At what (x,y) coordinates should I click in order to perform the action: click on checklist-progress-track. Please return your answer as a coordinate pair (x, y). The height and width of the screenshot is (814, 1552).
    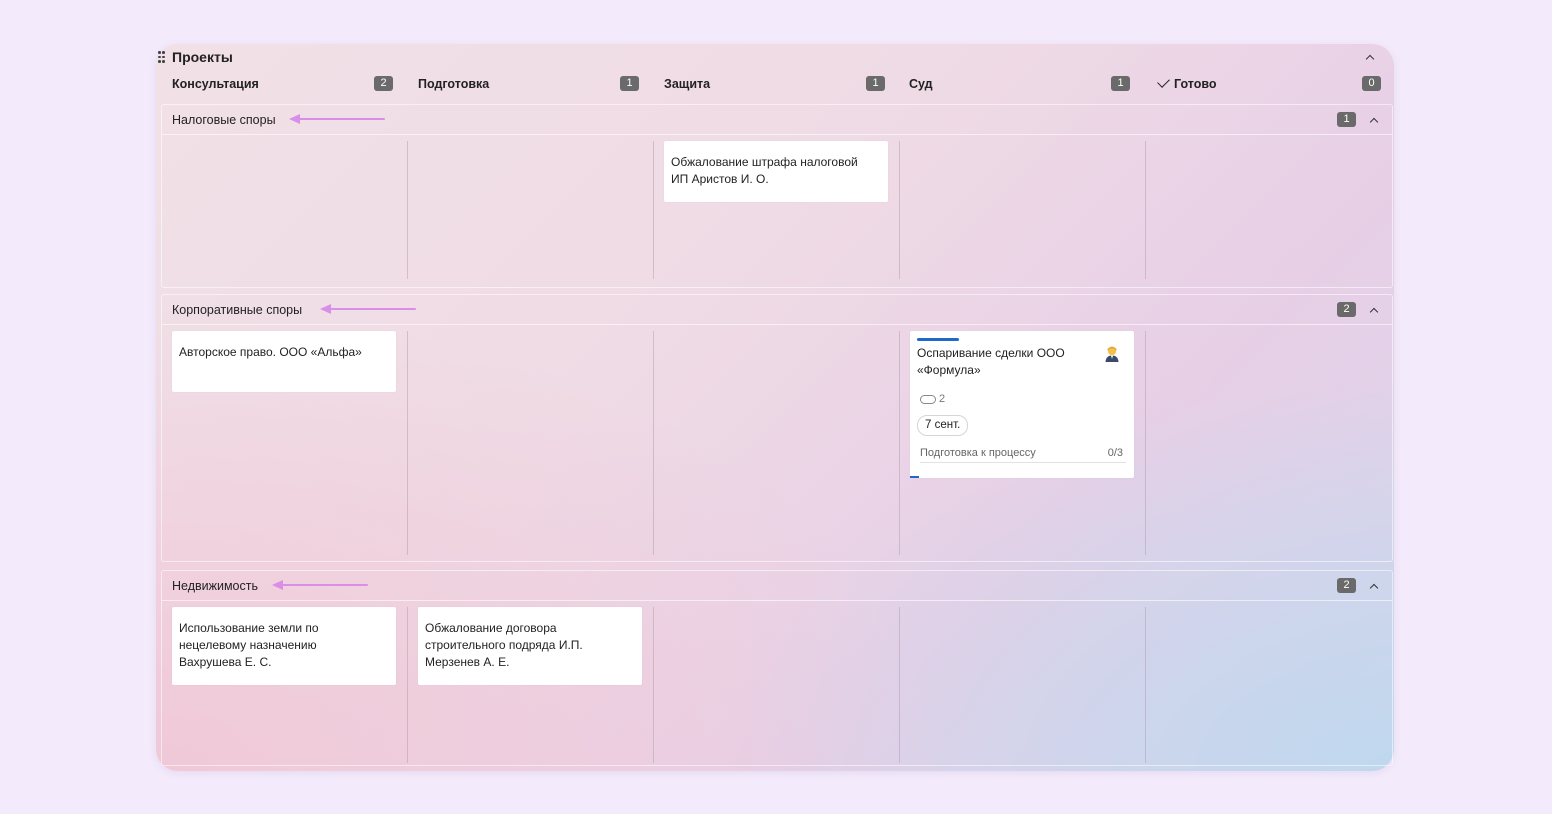
    Looking at the image, I should click on (1023, 462).